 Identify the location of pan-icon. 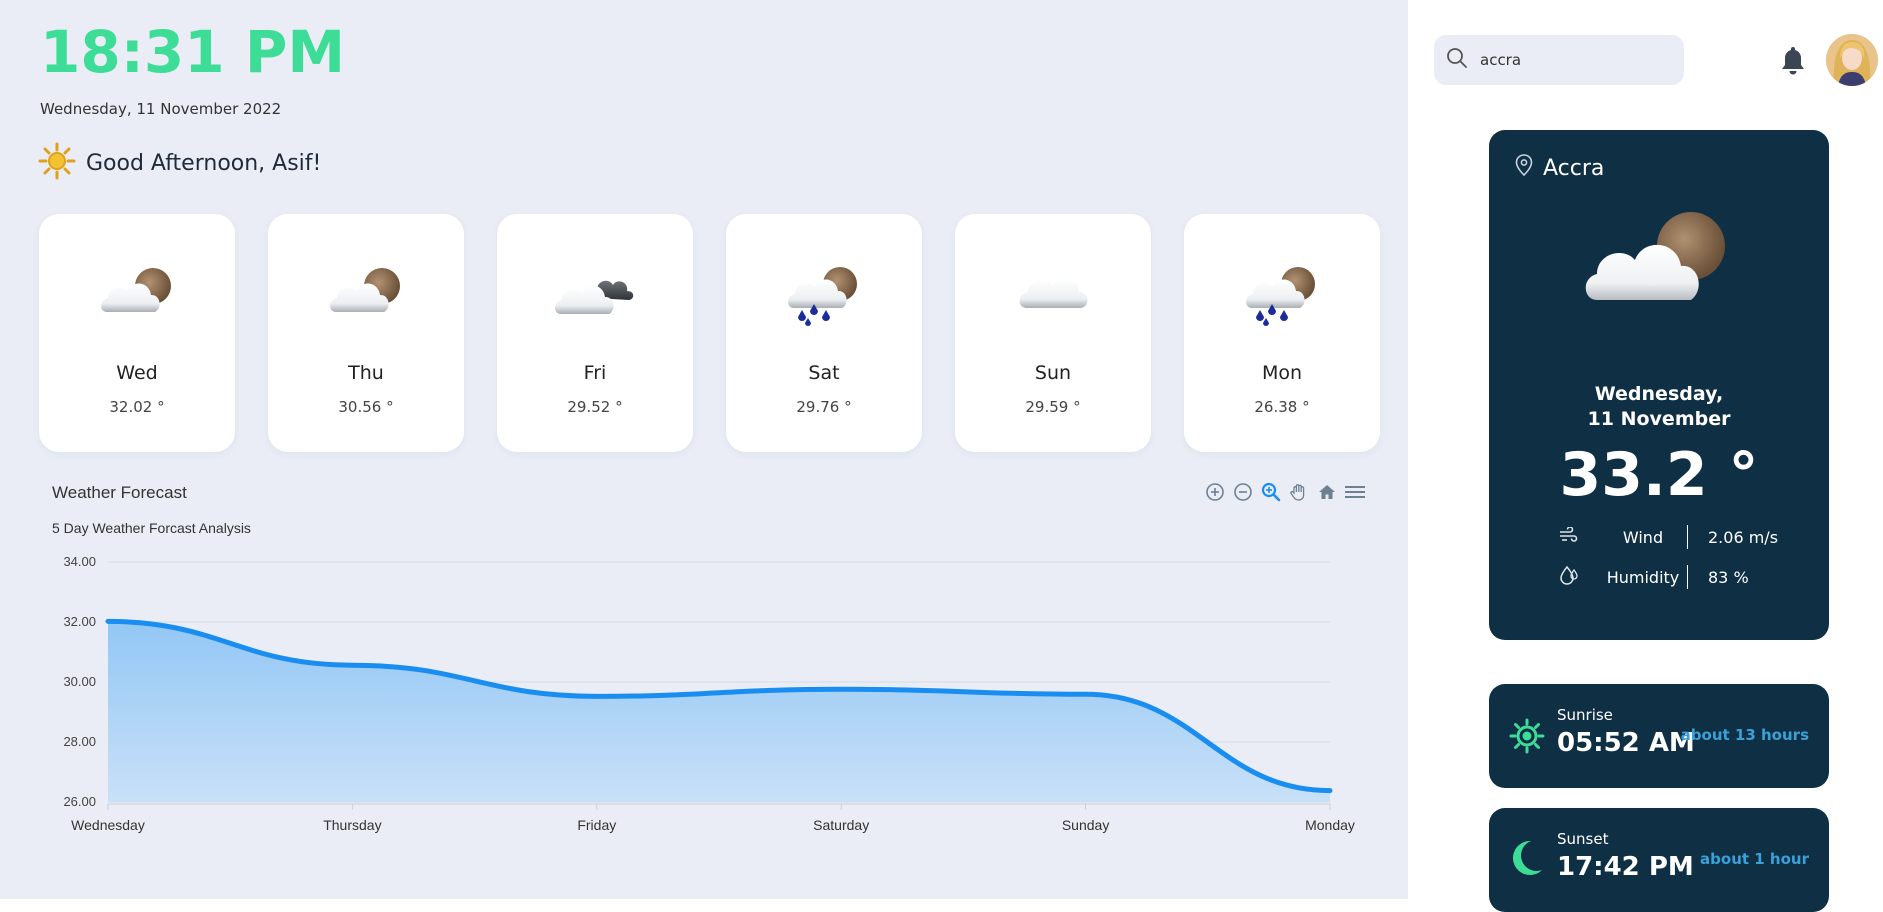
(1299, 492).